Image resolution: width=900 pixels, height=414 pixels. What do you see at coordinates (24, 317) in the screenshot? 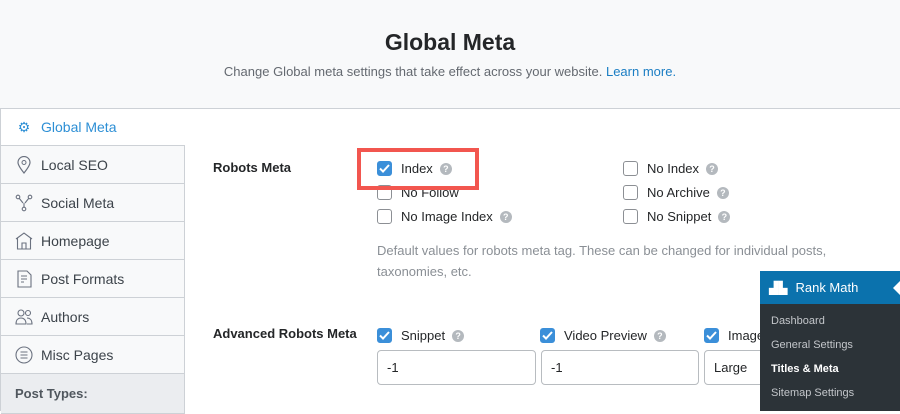
I see `users-icon` at bounding box center [24, 317].